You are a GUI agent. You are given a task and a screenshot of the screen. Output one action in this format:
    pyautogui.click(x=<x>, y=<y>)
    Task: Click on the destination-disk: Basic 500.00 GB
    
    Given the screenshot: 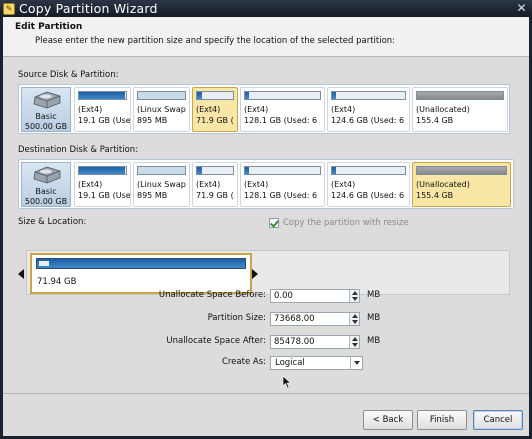 What is the action you would take?
    pyautogui.click(x=46, y=184)
    